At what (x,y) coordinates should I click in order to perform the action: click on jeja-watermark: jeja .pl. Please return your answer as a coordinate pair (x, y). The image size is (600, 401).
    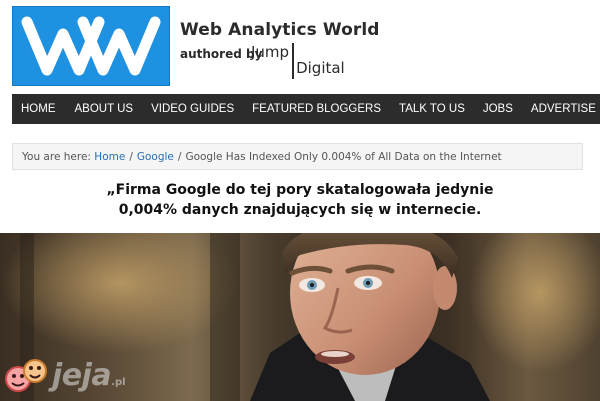
    Looking at the image, I should click on (65, 375).